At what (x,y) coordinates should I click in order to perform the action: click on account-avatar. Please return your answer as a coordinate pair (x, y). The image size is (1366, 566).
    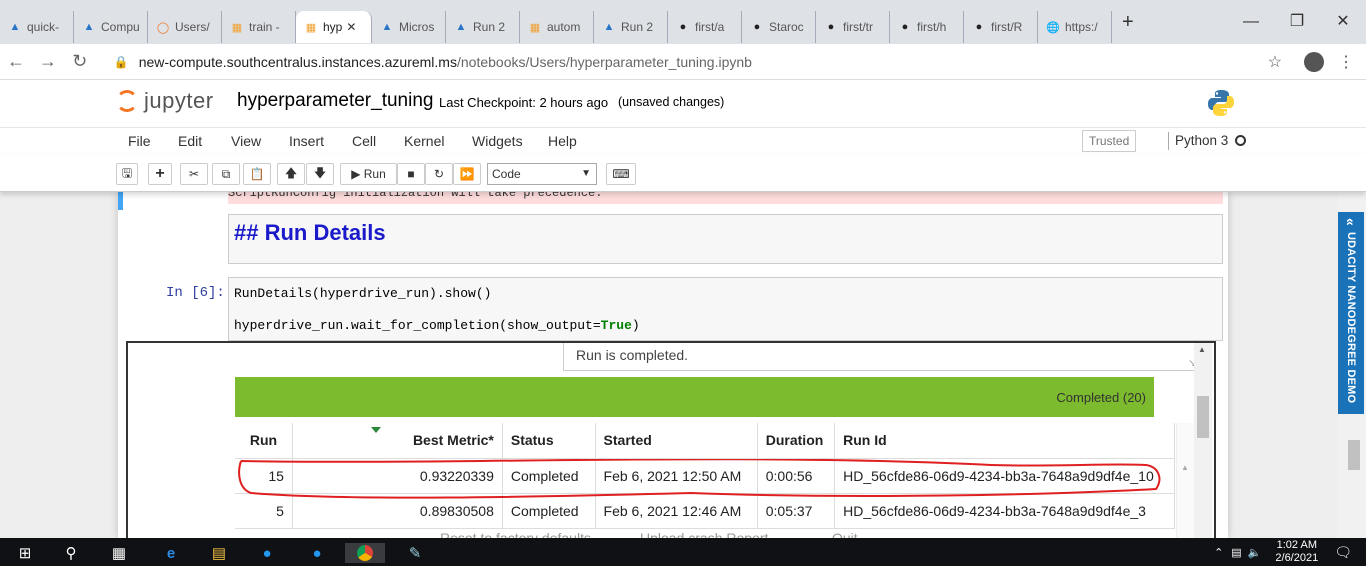
    Looking at the image, I should click on (1314, 61).